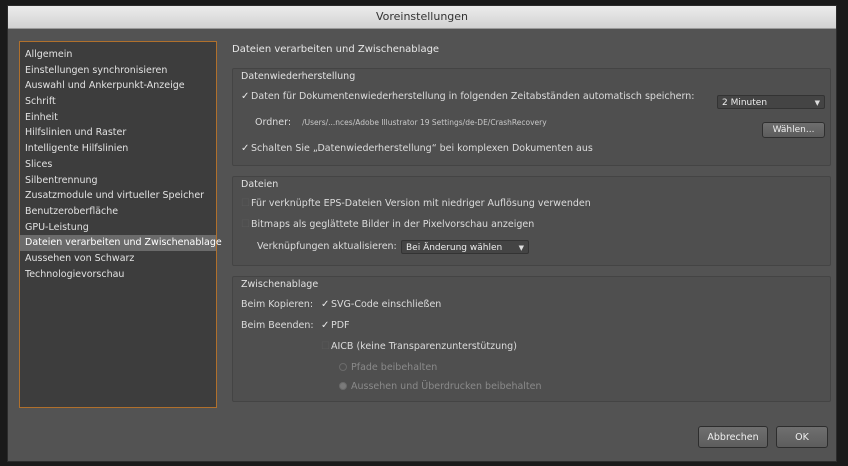 This screenshot has height=466, width=848. Describe the element at coordinates (246, 148) in the screenshot. I see `disable-recovery-checkbox: ✓` at that location.